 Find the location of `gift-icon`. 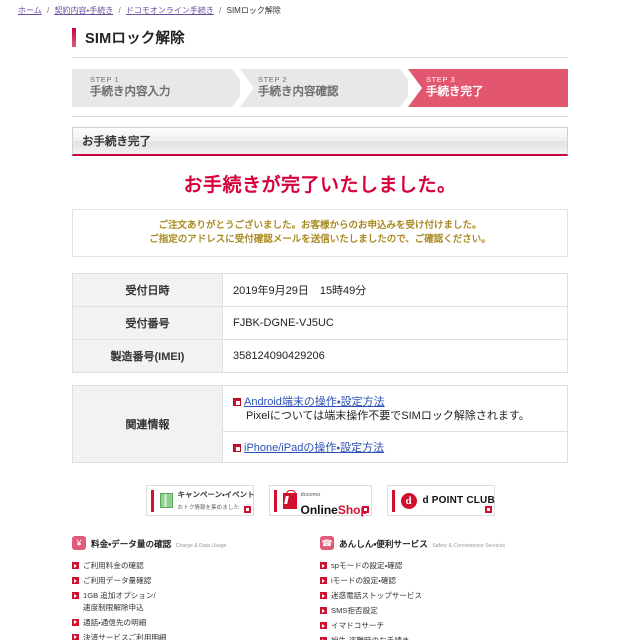

gift-icon is located at coordinates (166, 500).